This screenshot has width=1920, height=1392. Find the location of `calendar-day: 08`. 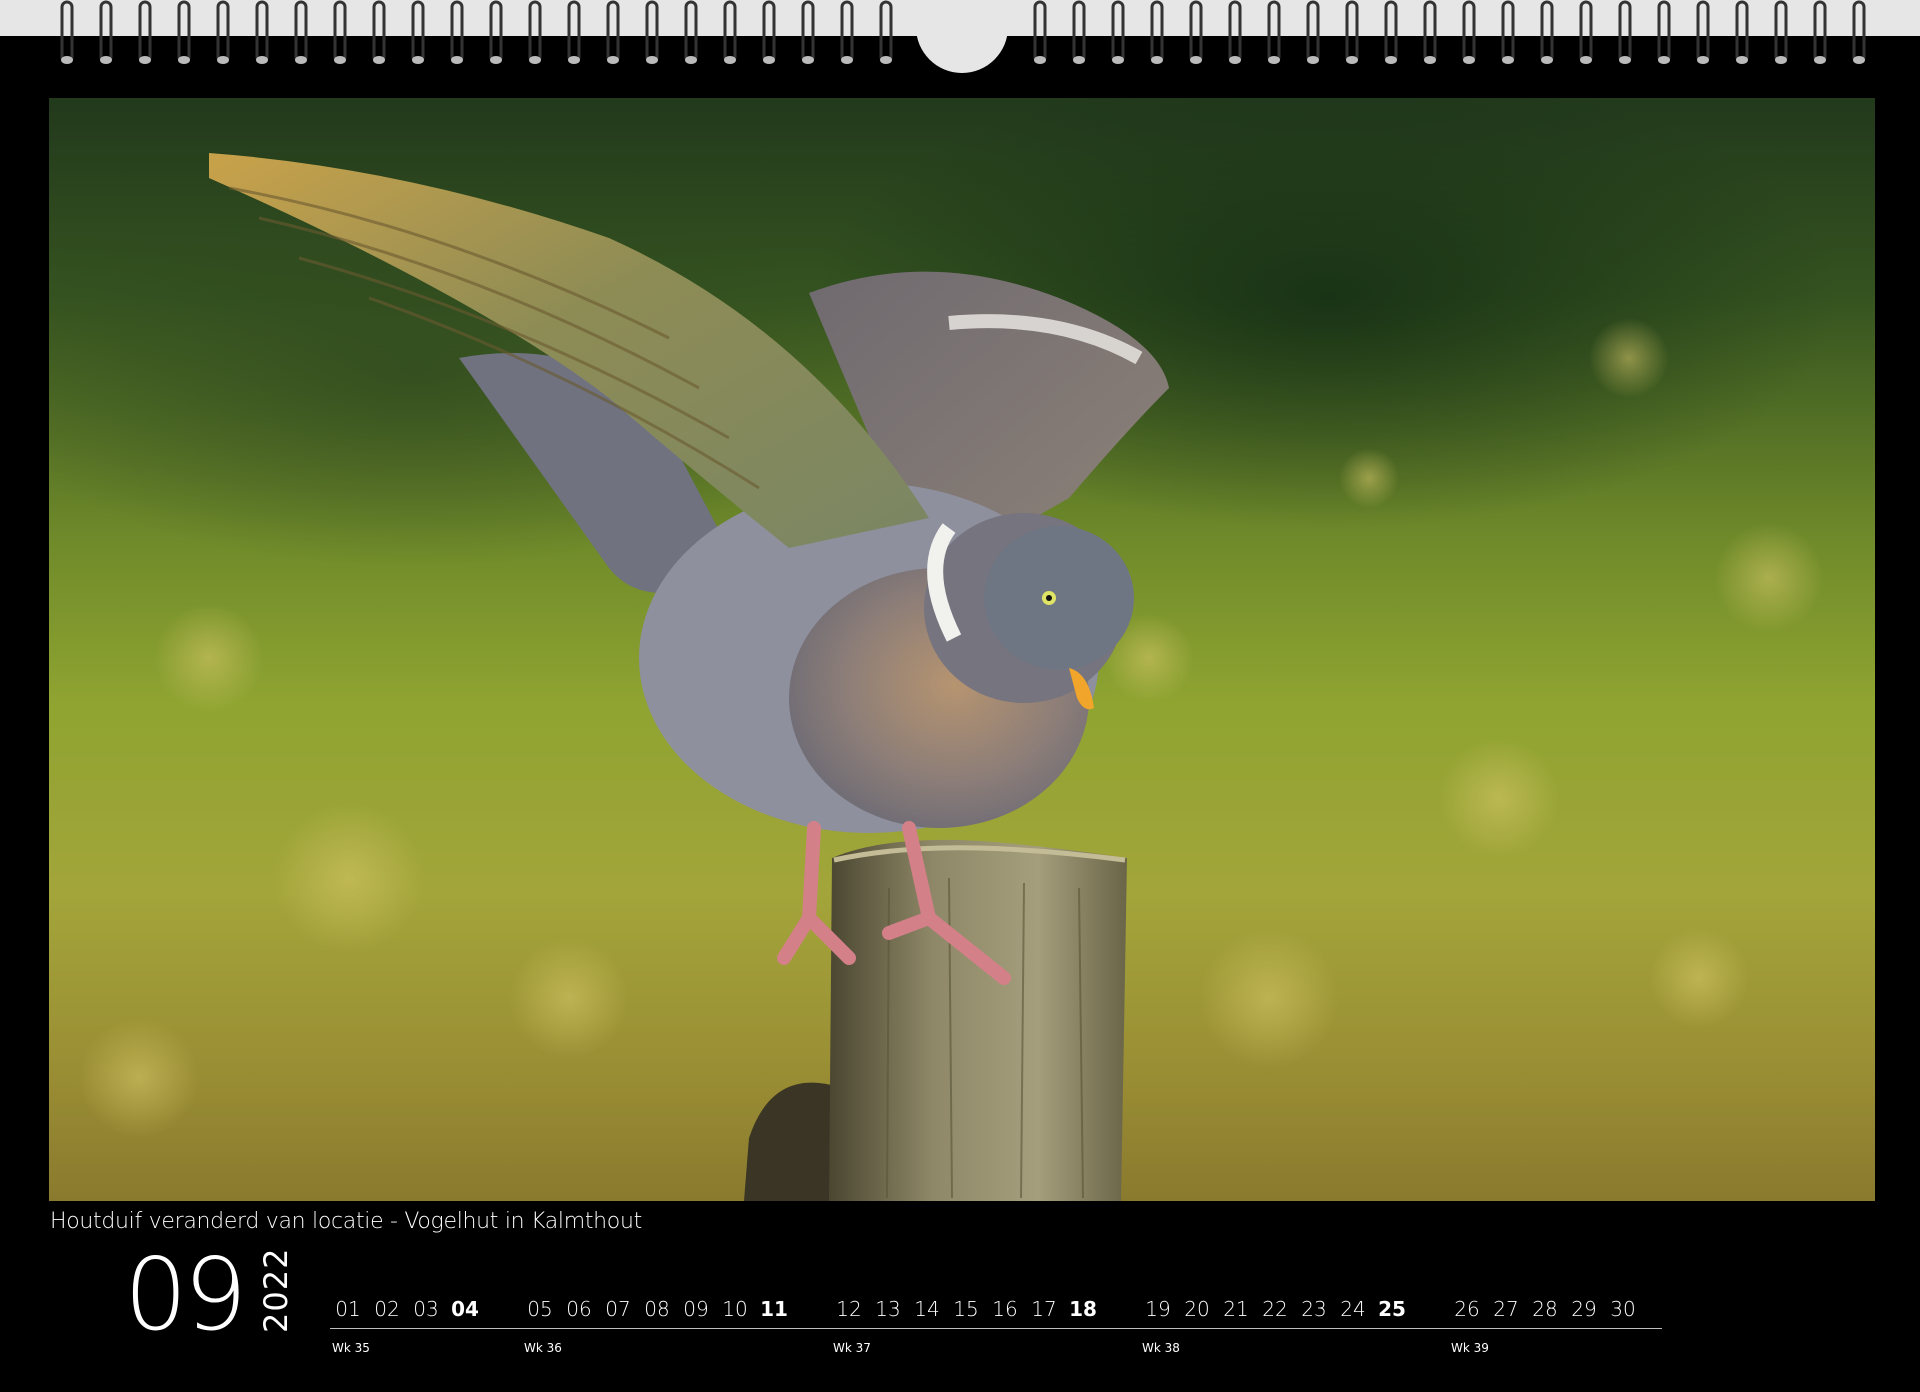

calendar-day: 08 is located at coordinates (657, 1309).